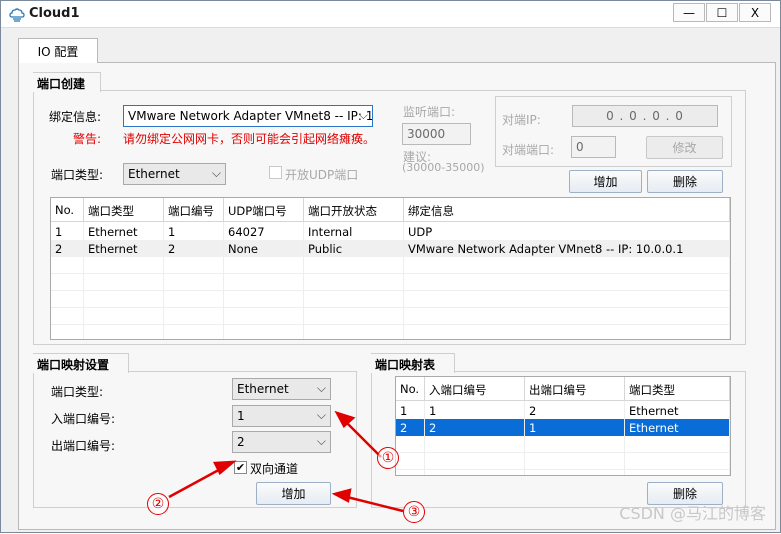  Describe the element at coordinates (362, 438) in the screenshot. I see `arrow-1-line` at that location.